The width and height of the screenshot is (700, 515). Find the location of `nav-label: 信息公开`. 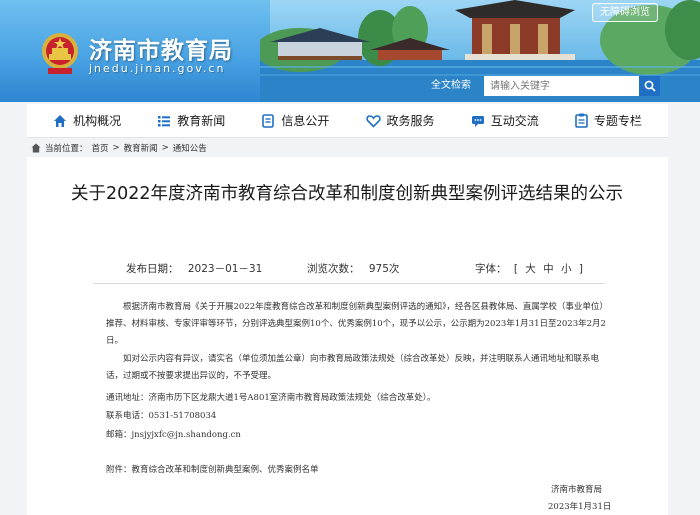

nav-label: 信息公开 is located at coordinates (305, 121).